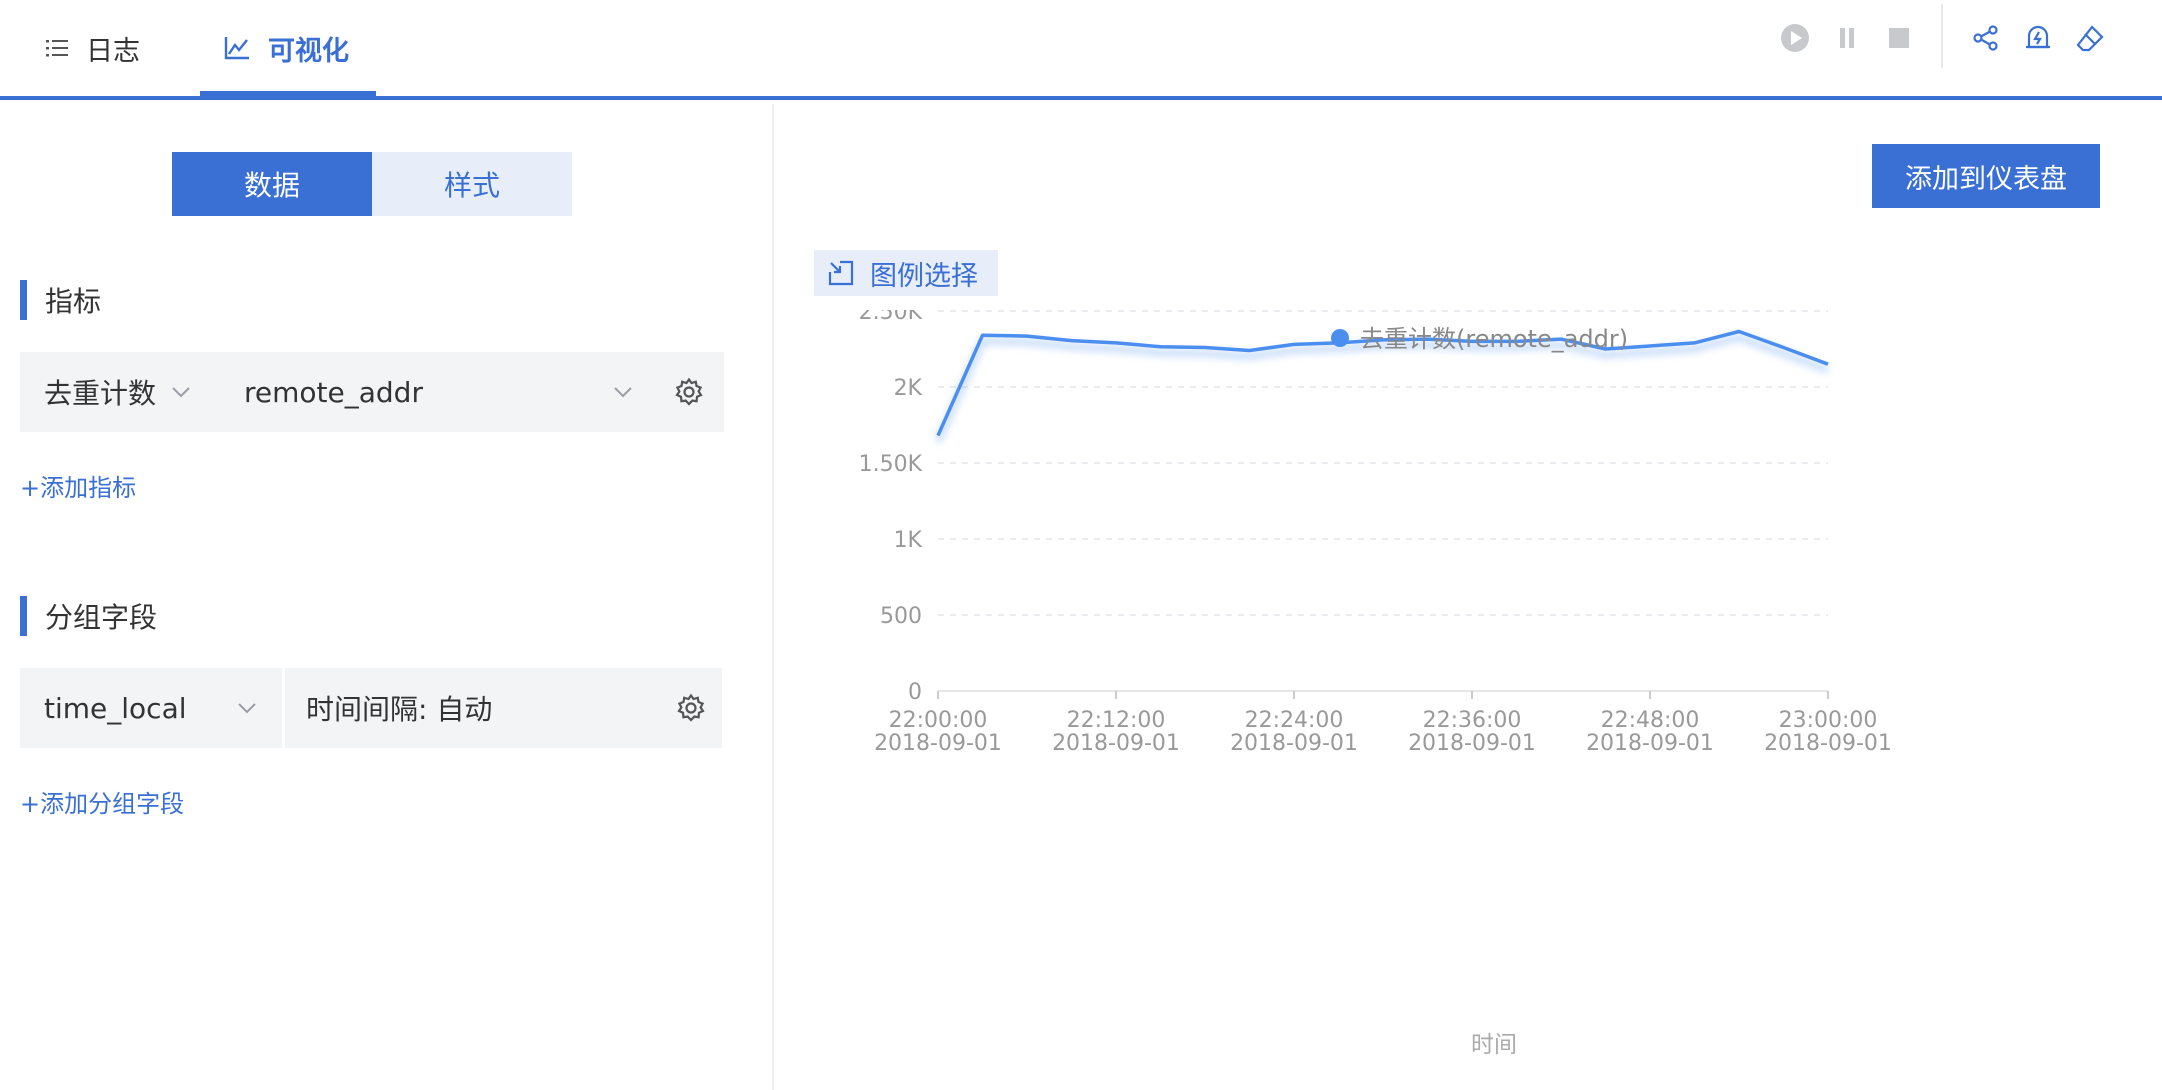 Image resolution: width=2162 pixels, height=1090 pixels. What do you see at coordinates (73, 301) in the screenshot?
I see `metrics-title: 指标` at bounding box center [73, 301].